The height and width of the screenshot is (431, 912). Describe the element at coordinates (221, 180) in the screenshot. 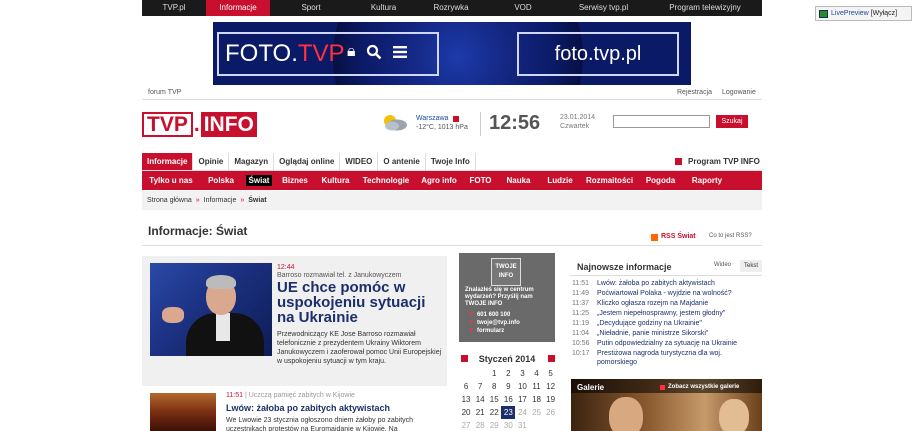

I see `subnav-polska: Polska` at that location.